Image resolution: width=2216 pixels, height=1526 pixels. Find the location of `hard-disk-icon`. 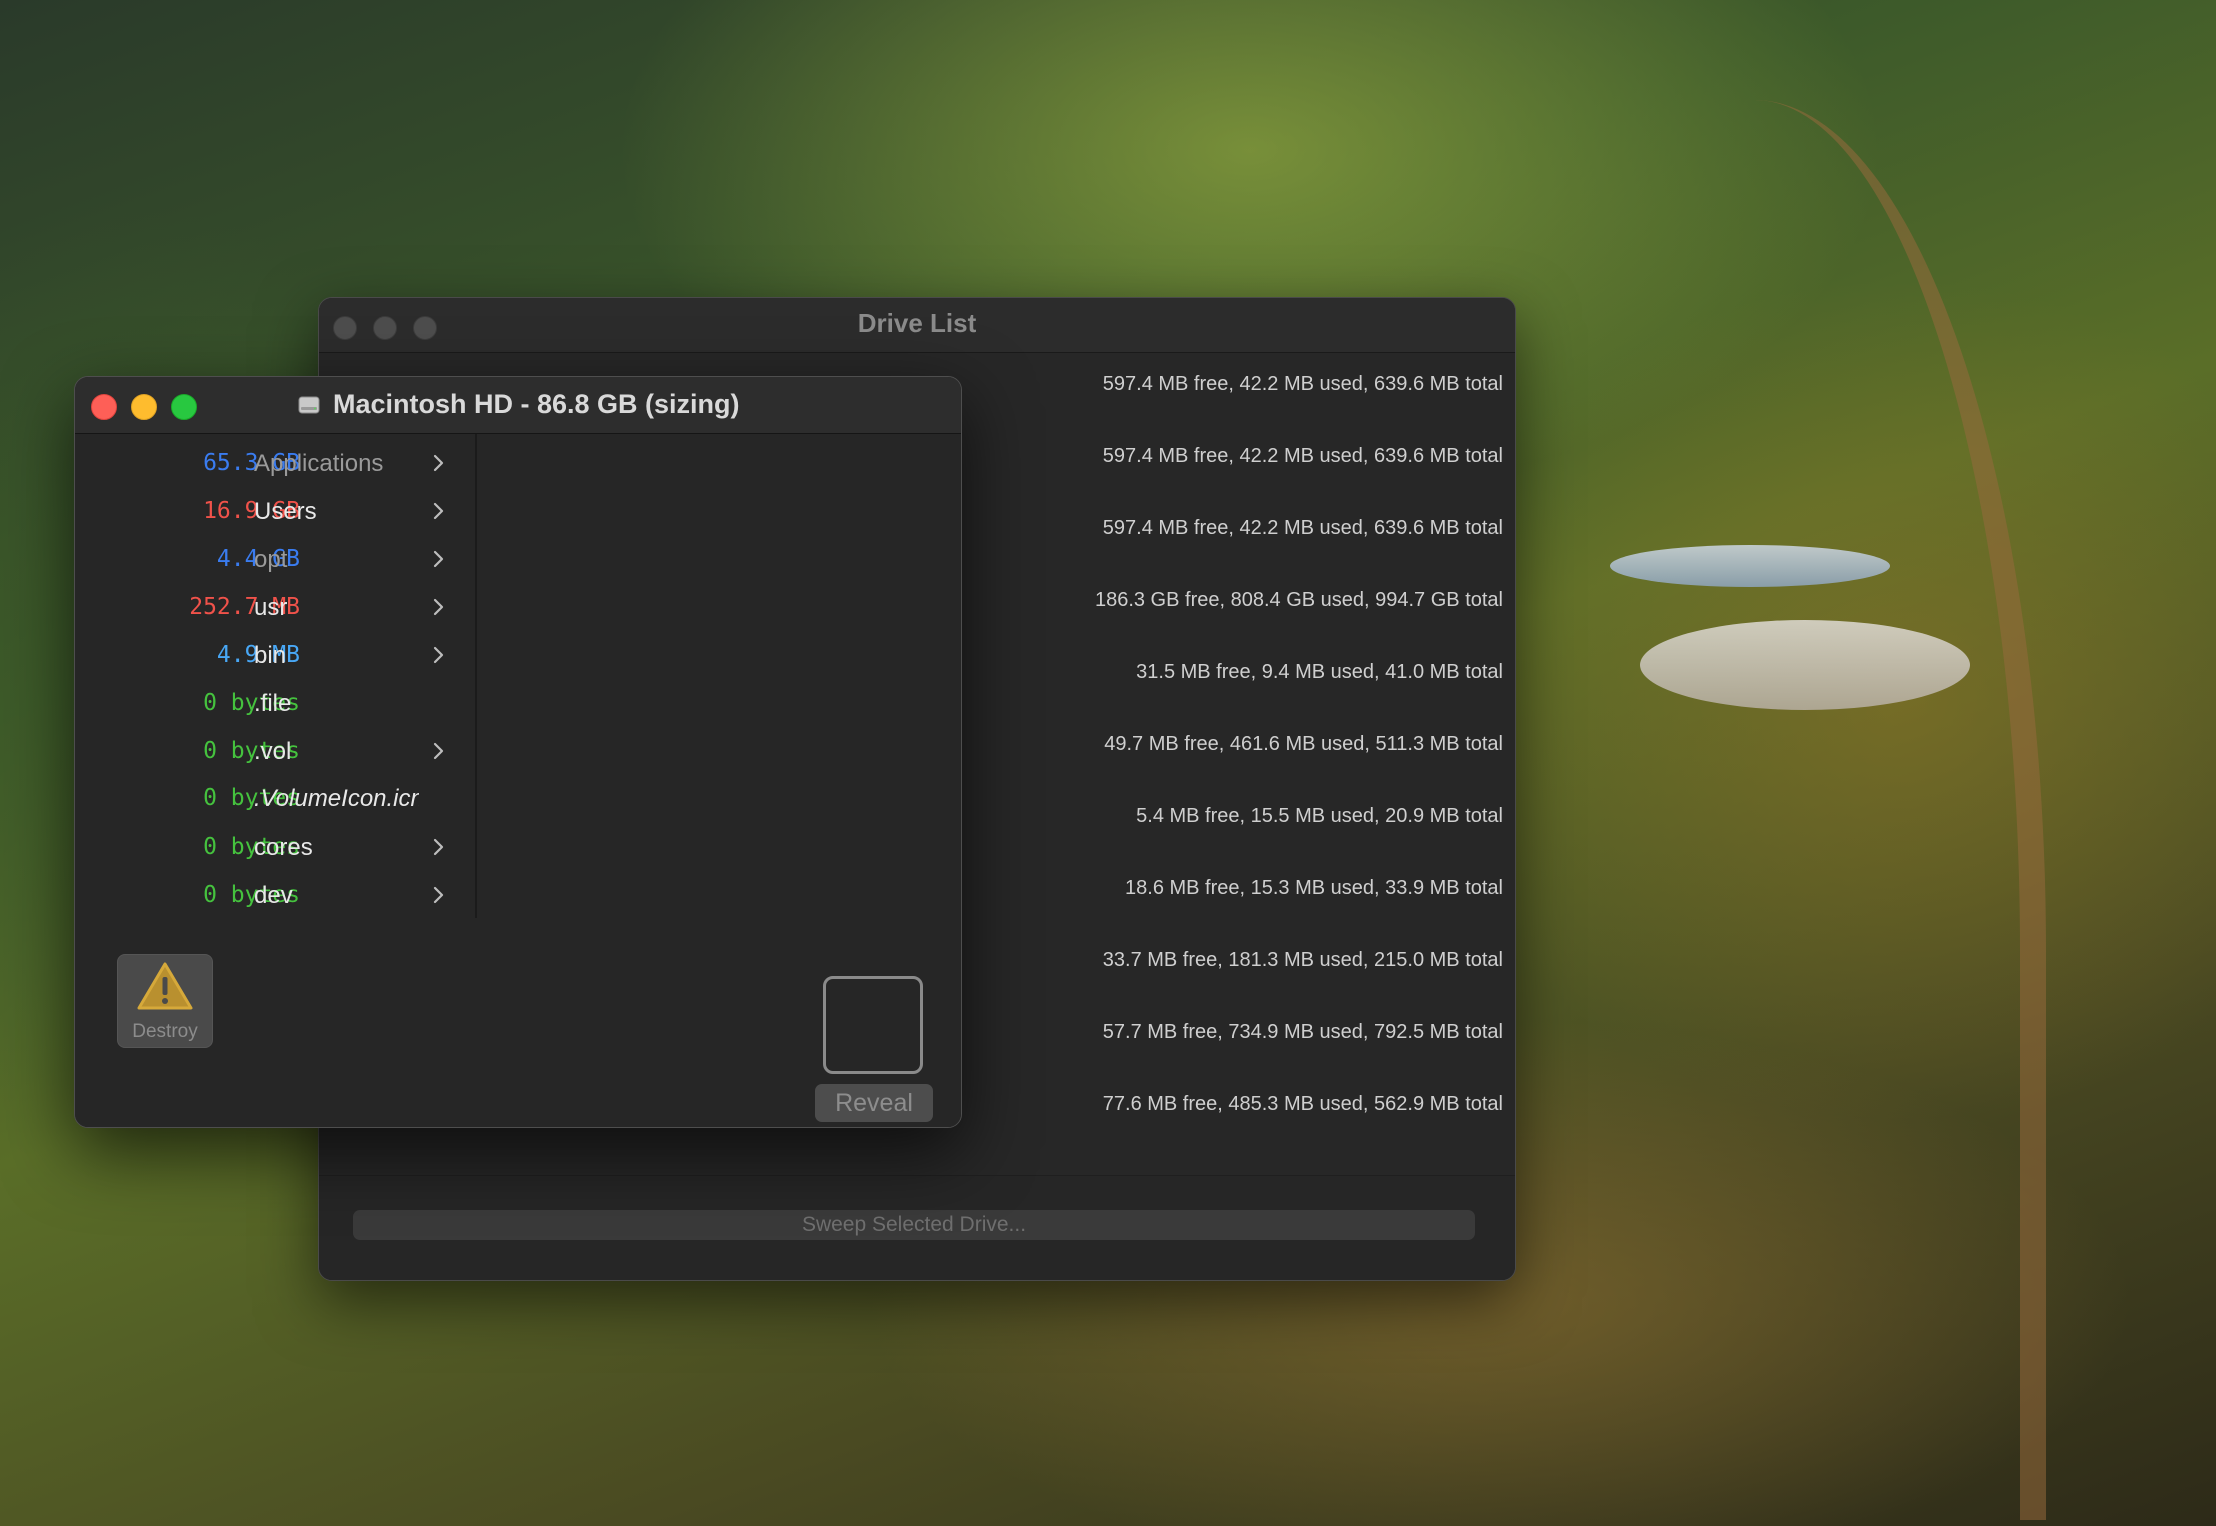

hard-disk-icon is located at coordinates (308, 405).